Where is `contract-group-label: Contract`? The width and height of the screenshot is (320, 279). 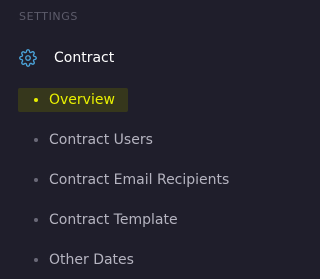 contract-group-label: Contract is located at coordinates (84, 58).